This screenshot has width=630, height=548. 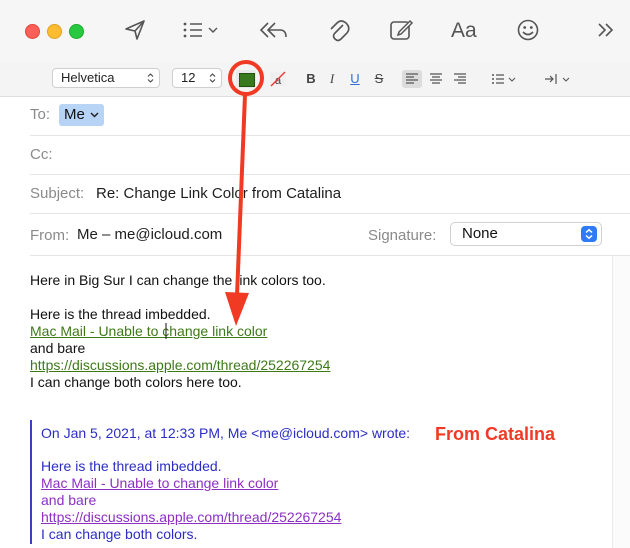 I want to click on more-chevrons-icon, so click(x=606, y=31).